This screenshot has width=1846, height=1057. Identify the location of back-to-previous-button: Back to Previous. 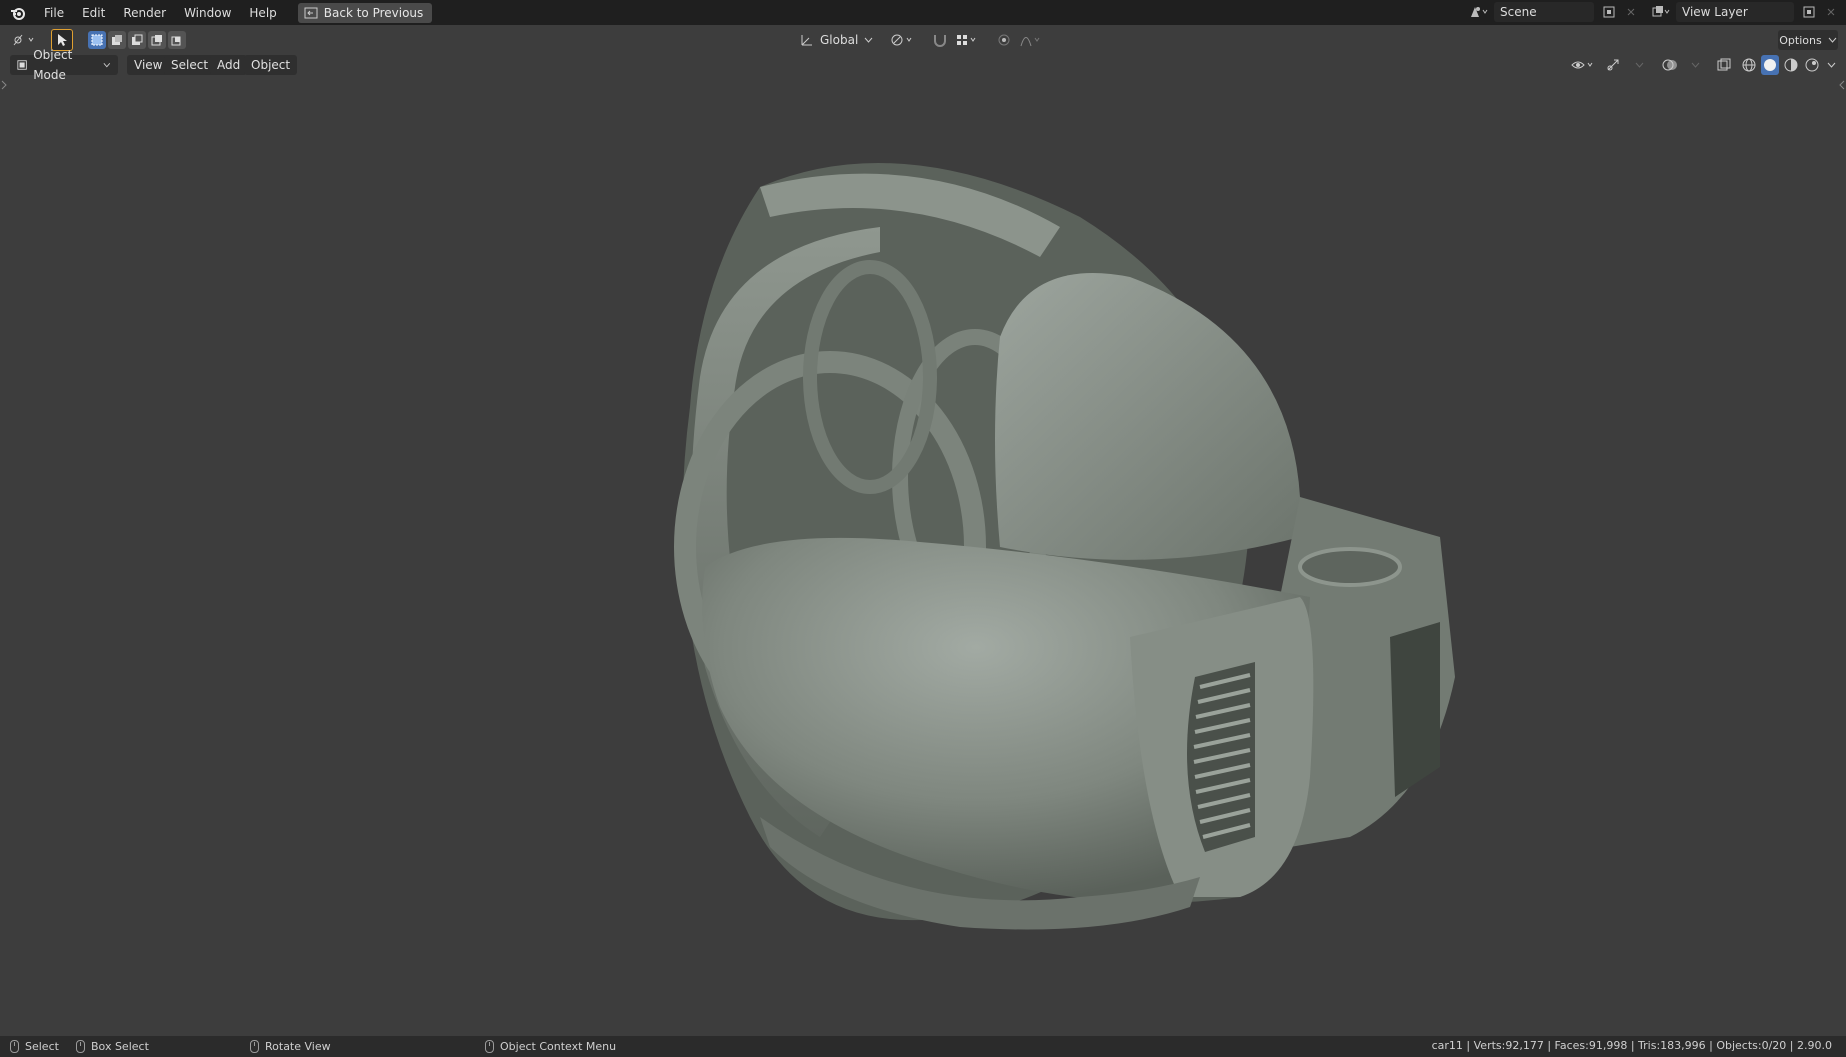
(365, 12).